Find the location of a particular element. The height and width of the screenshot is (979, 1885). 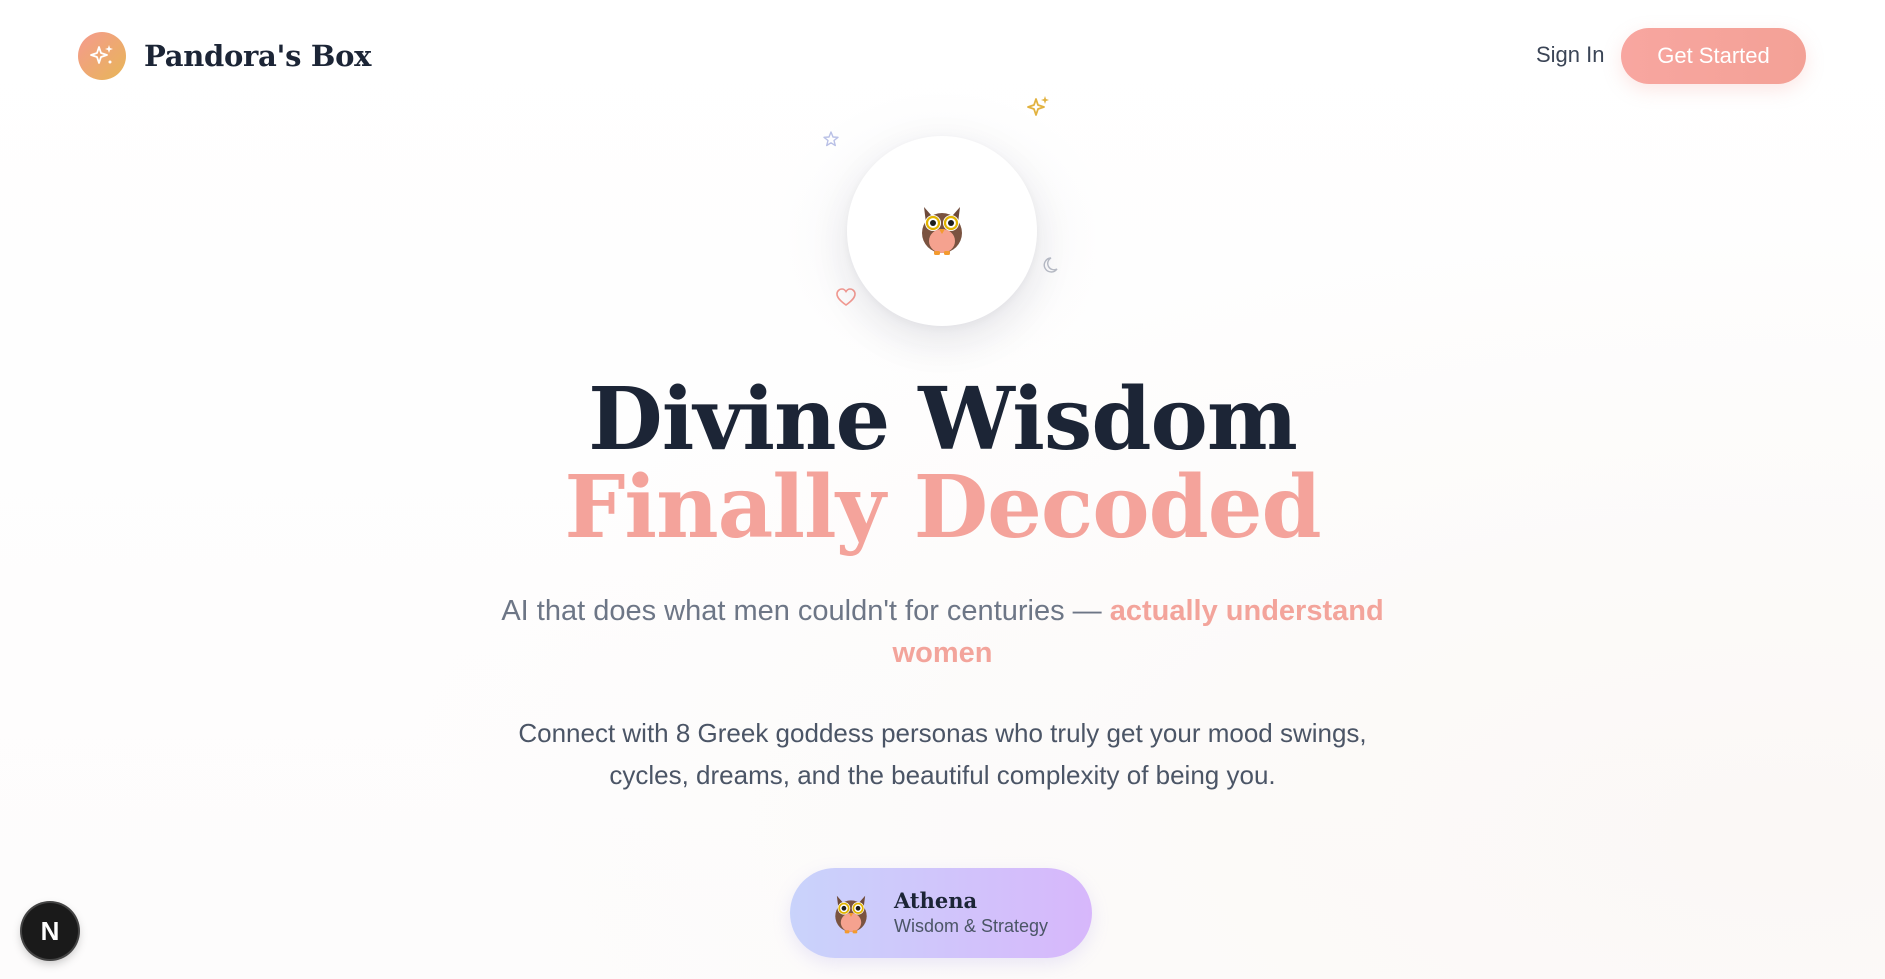

moon-icon is located at coordinates (1053, 267).